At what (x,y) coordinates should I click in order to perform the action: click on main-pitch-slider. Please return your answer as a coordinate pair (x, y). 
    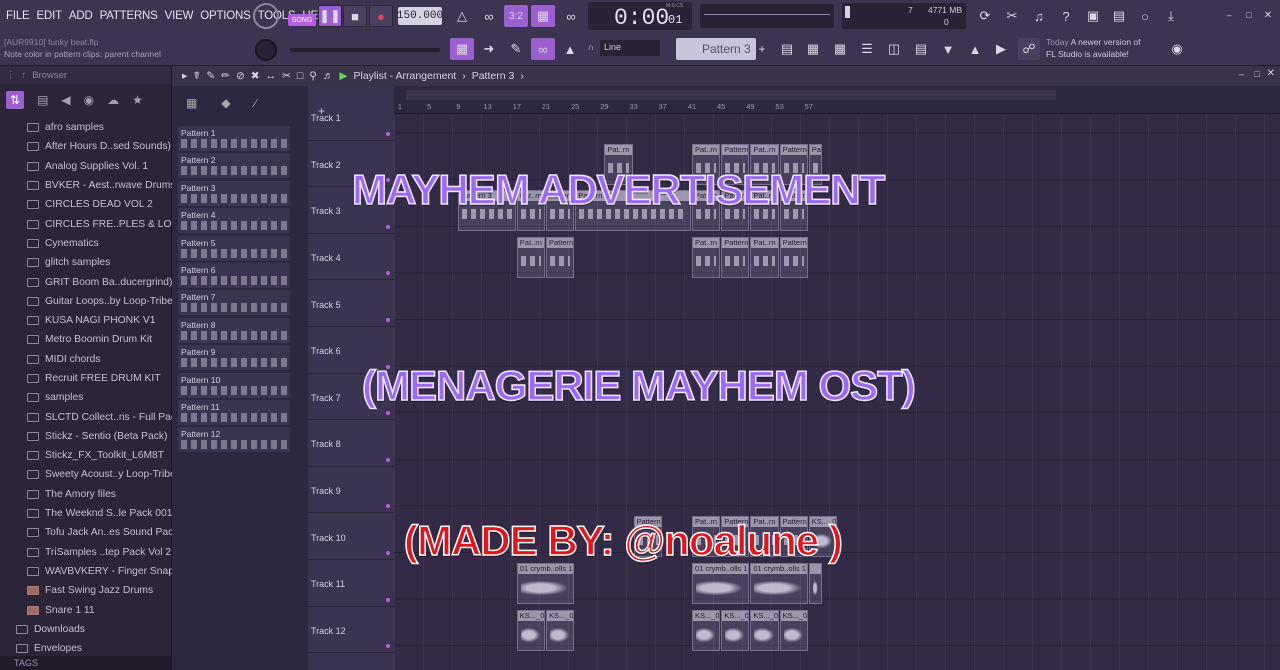
    Looking at the image, I should click on (365, 50).